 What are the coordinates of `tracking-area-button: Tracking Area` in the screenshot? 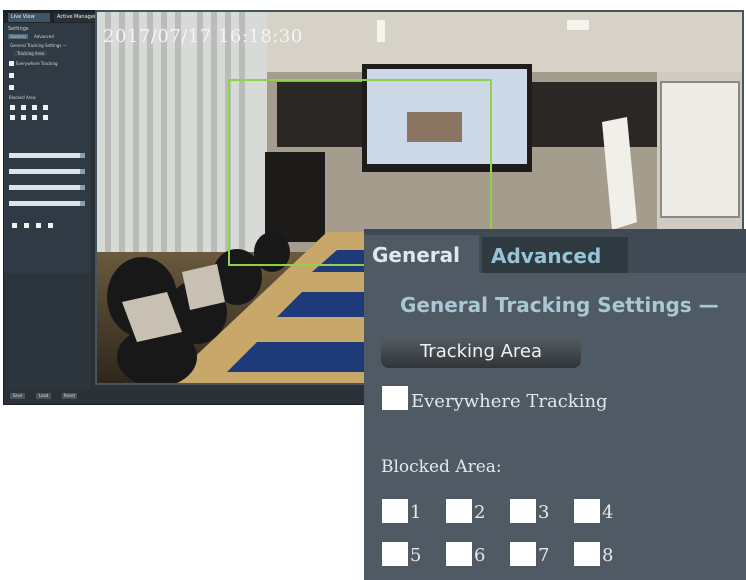 It's located at (481, 352).